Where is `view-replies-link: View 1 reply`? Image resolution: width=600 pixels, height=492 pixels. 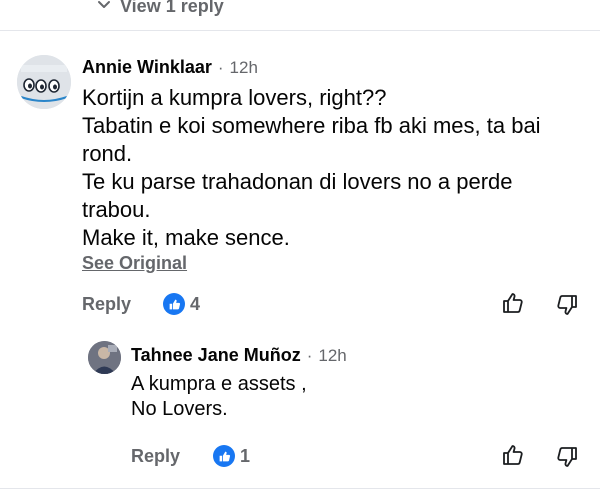 view-replies-link: View 1 reply is located at coordinates (160, 8).